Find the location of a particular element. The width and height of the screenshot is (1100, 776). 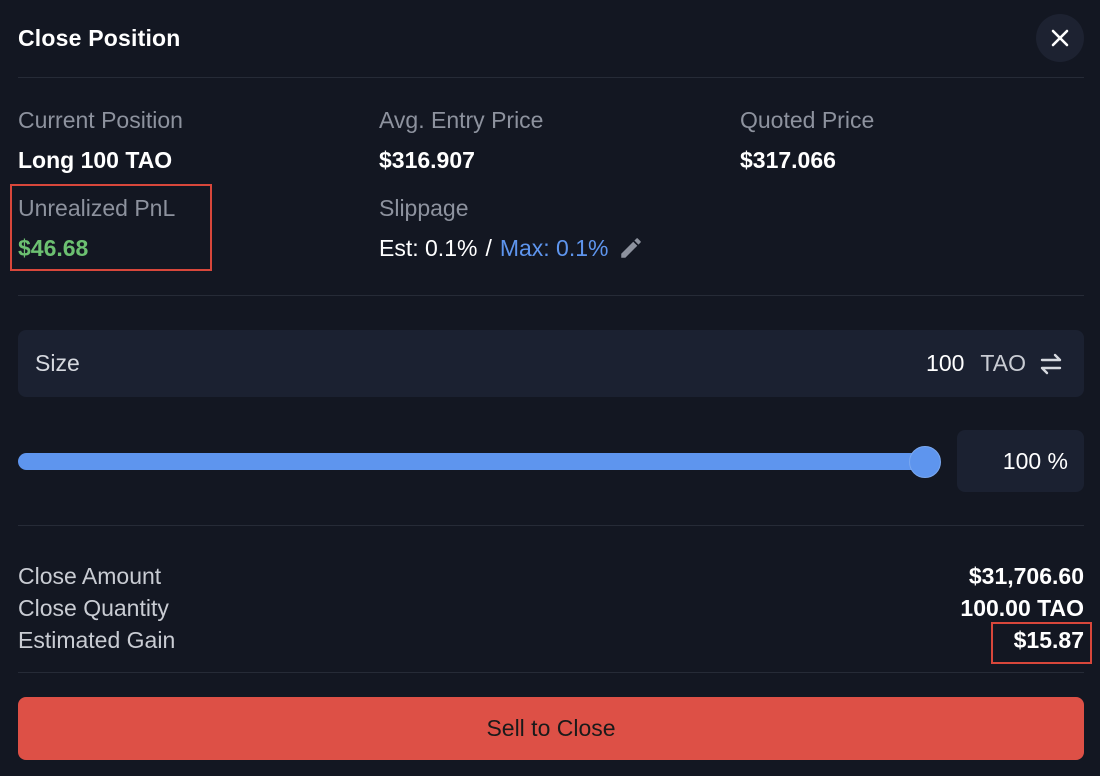

close-quantity-row: Close Quantity 100.00 TAO is located at coordinates (551, 608).